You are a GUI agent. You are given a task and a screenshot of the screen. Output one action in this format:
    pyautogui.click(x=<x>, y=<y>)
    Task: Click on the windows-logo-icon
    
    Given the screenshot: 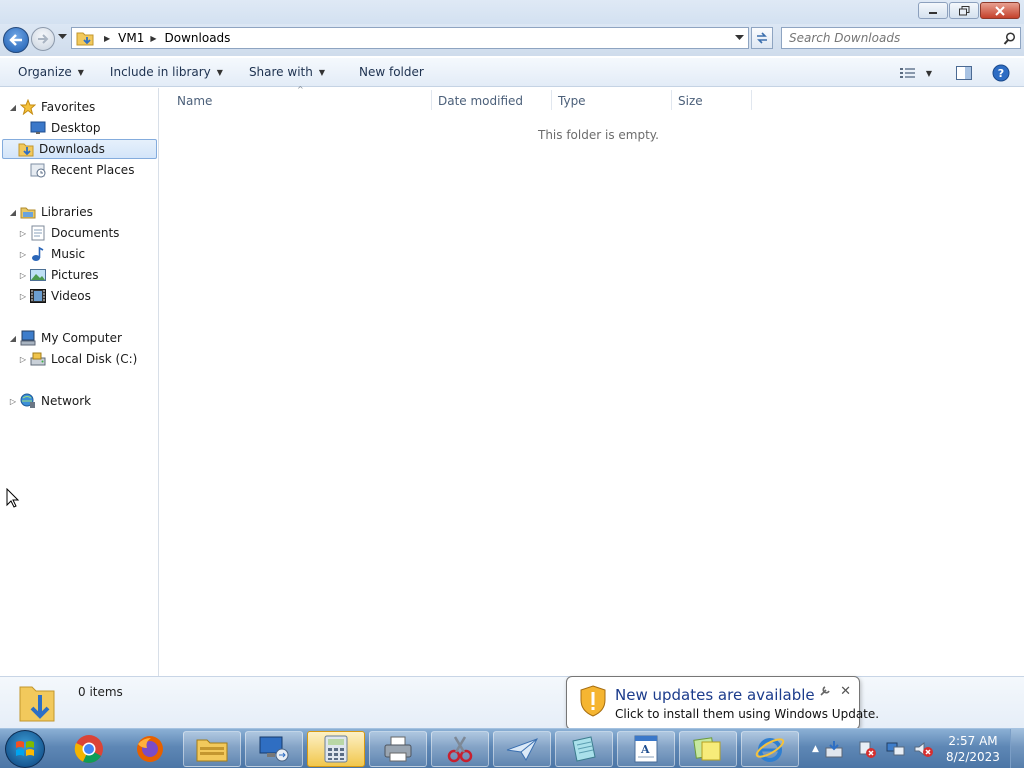 What is the action you would take?
    pyautogui.click(x=25, y=748)
    